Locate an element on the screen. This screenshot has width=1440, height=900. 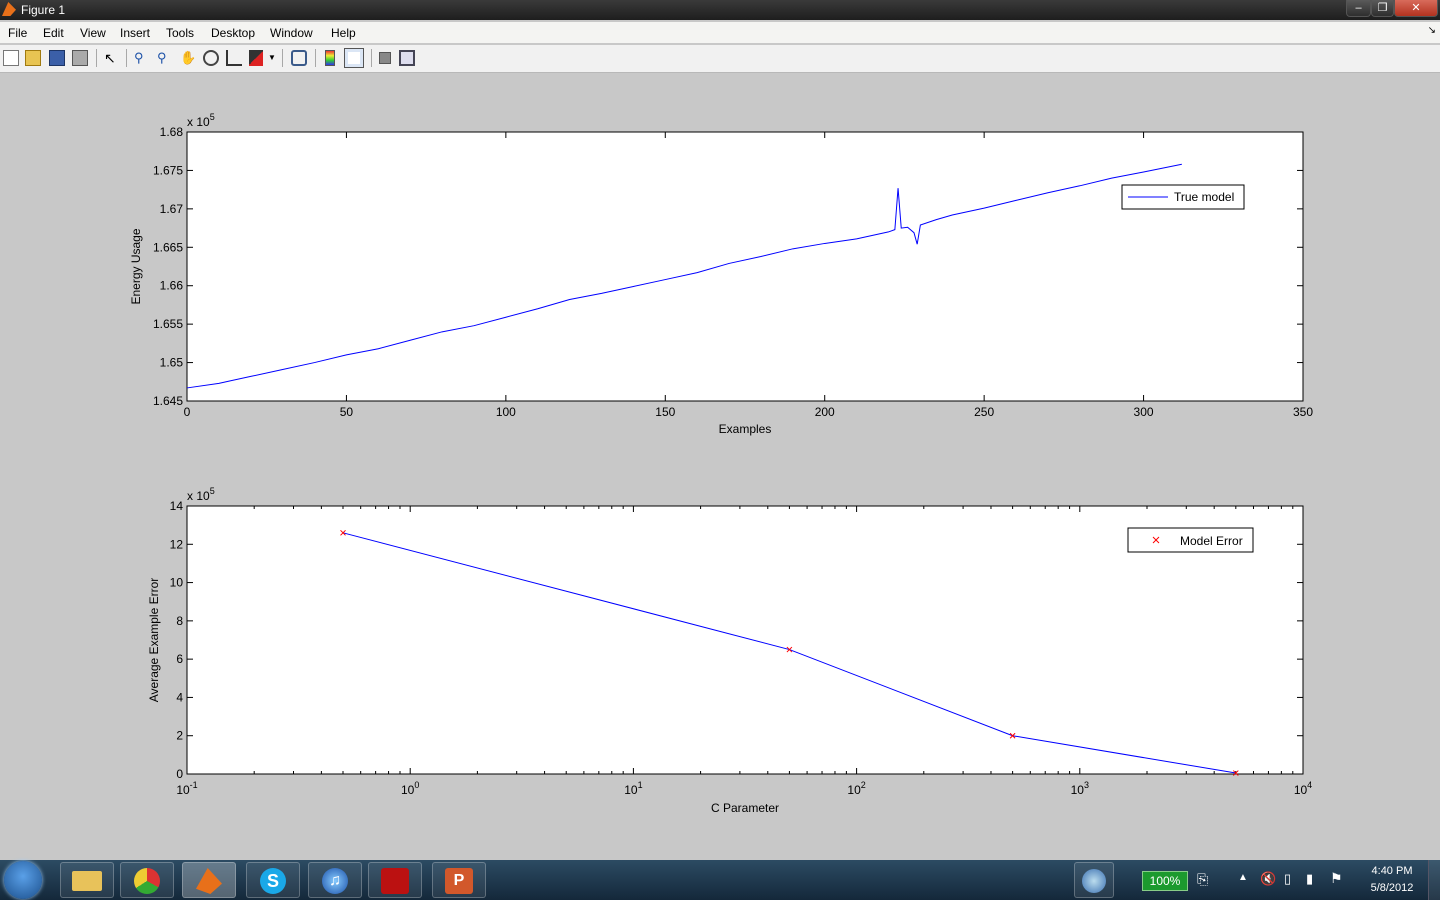
y-axis-label: Average Example Error is located at coordinates (154, 640).